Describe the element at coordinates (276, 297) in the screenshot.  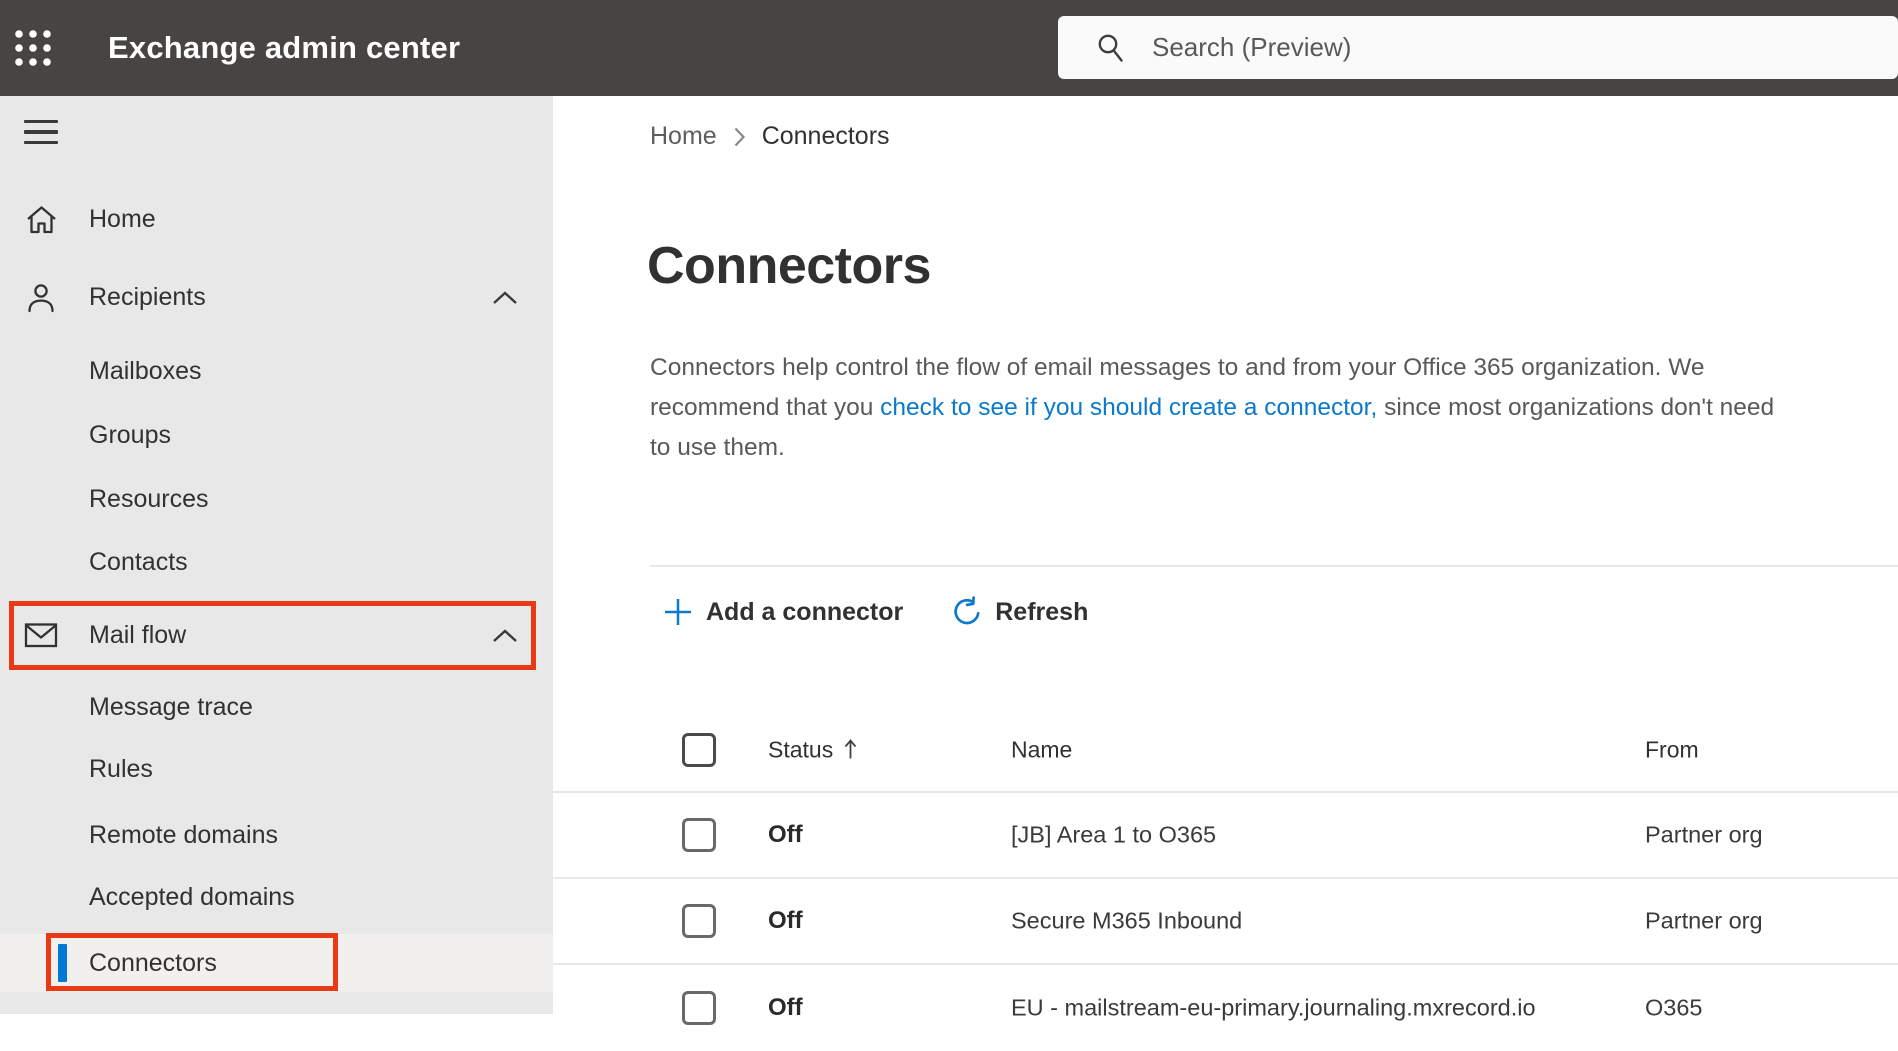
I see `sidebar-item-recipients: Recipients` at that location.